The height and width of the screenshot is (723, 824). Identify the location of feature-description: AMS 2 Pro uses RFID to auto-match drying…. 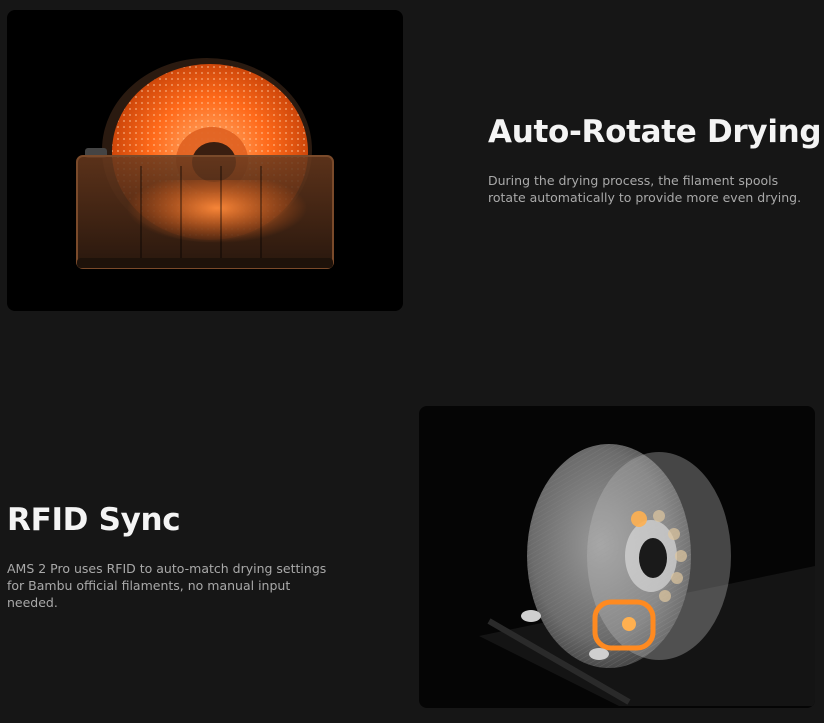
(167, 585).